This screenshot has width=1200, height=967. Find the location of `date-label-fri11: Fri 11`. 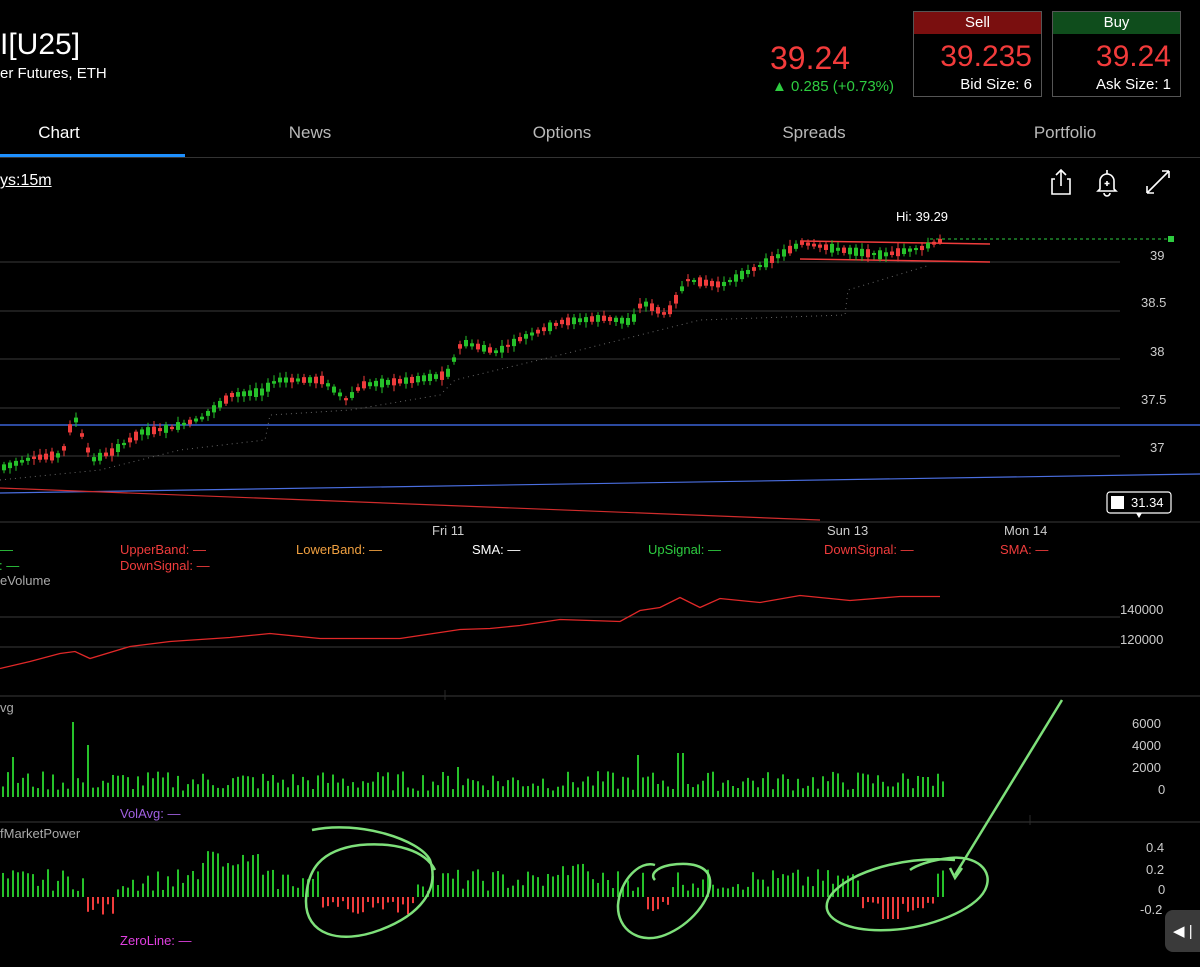

date-label-fri11: Fri 11 is located at coordinates (448, 530).